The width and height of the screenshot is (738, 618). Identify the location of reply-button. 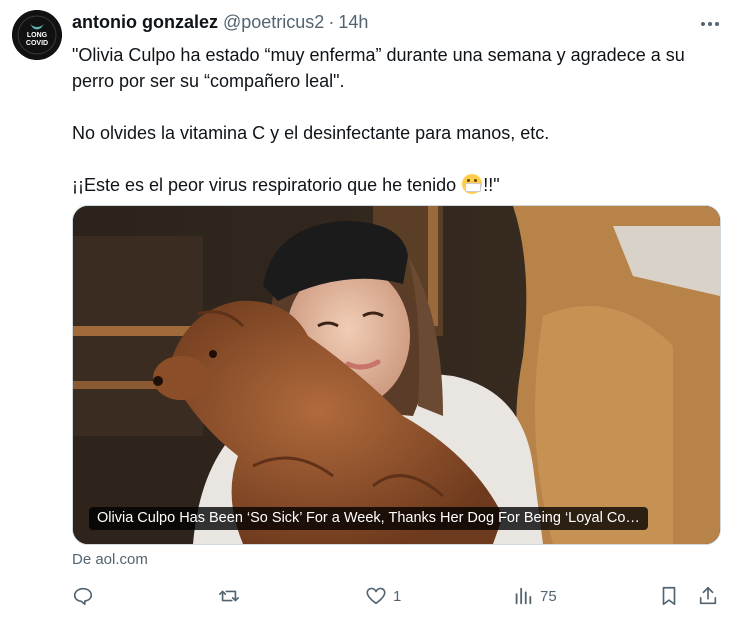
(86, 596).